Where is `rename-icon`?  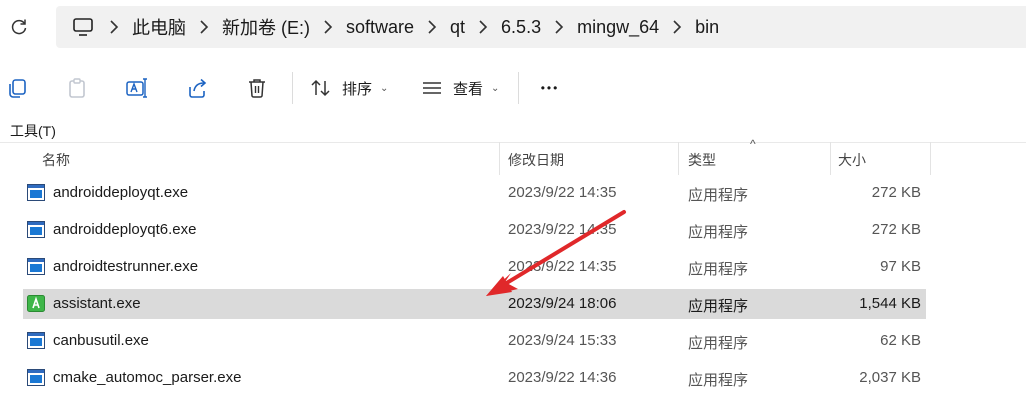
rename-icon is located at coordinates (136, 88).